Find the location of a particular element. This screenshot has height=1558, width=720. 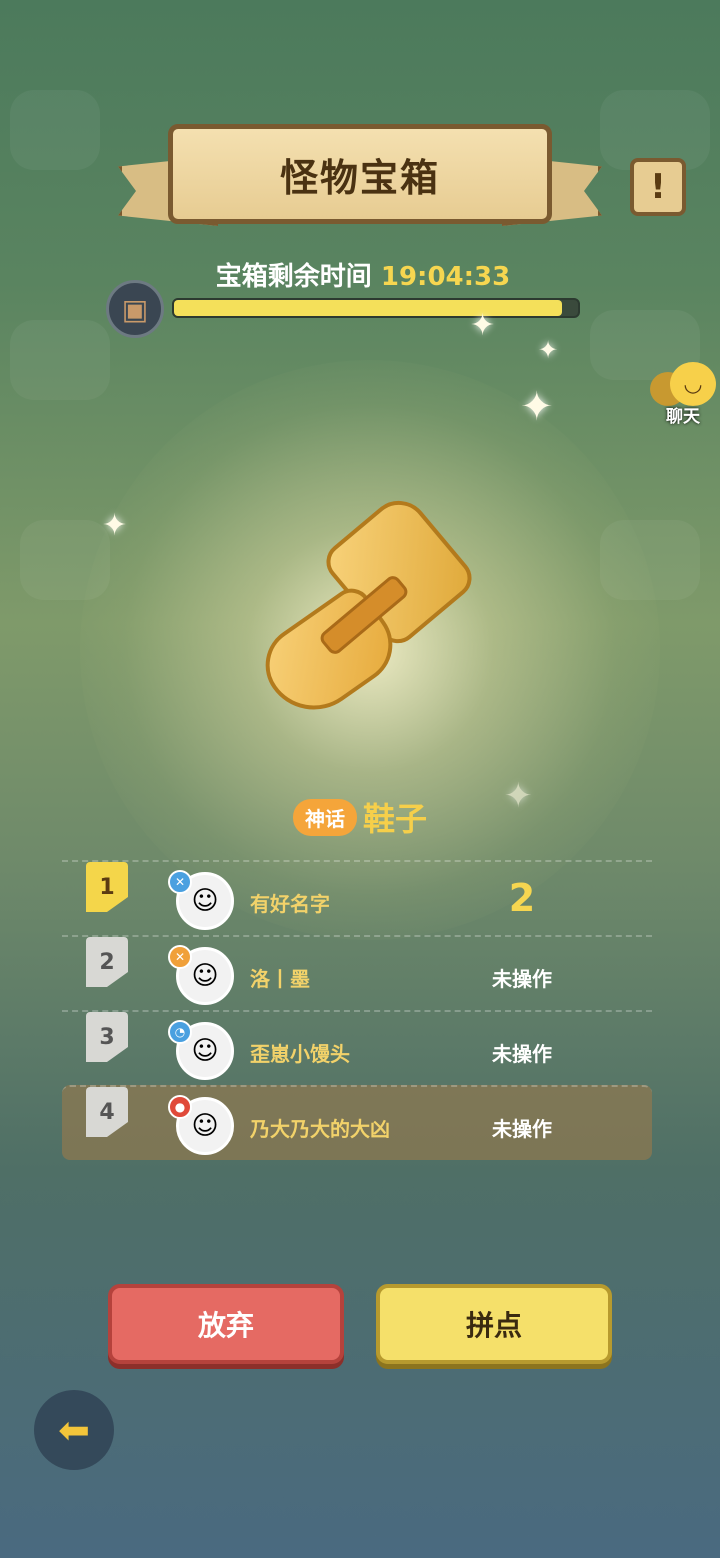

rank-badge: 4 is located at coordinates (107, 1112).